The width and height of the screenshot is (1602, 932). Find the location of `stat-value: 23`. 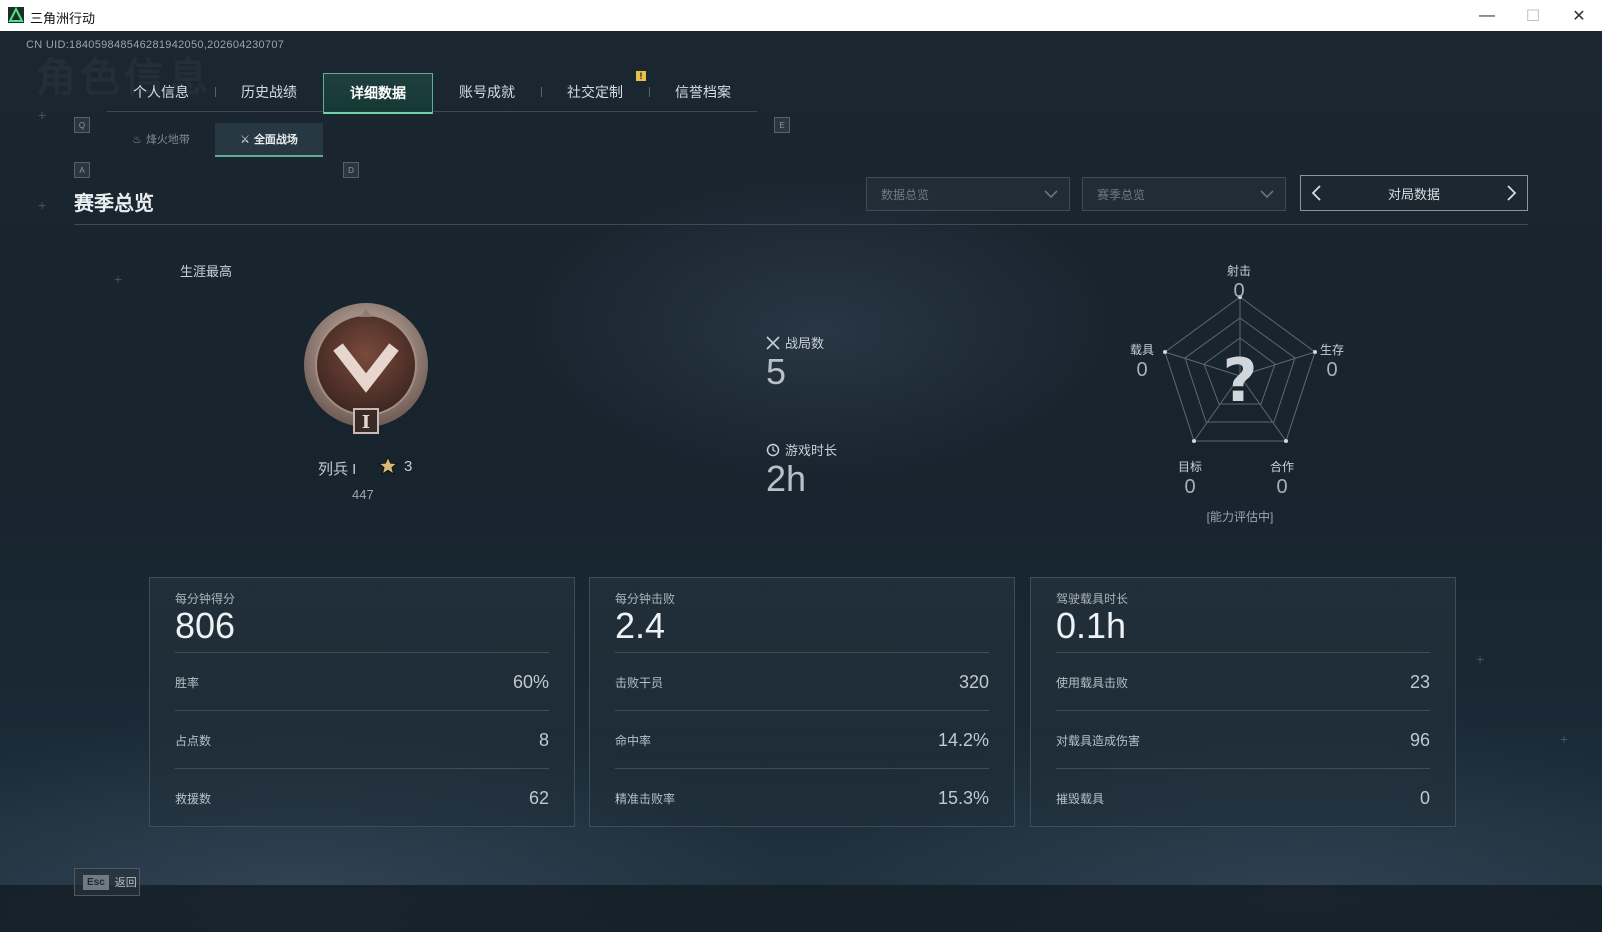

stat-value: 23 is located at coordinates (1419, 681).